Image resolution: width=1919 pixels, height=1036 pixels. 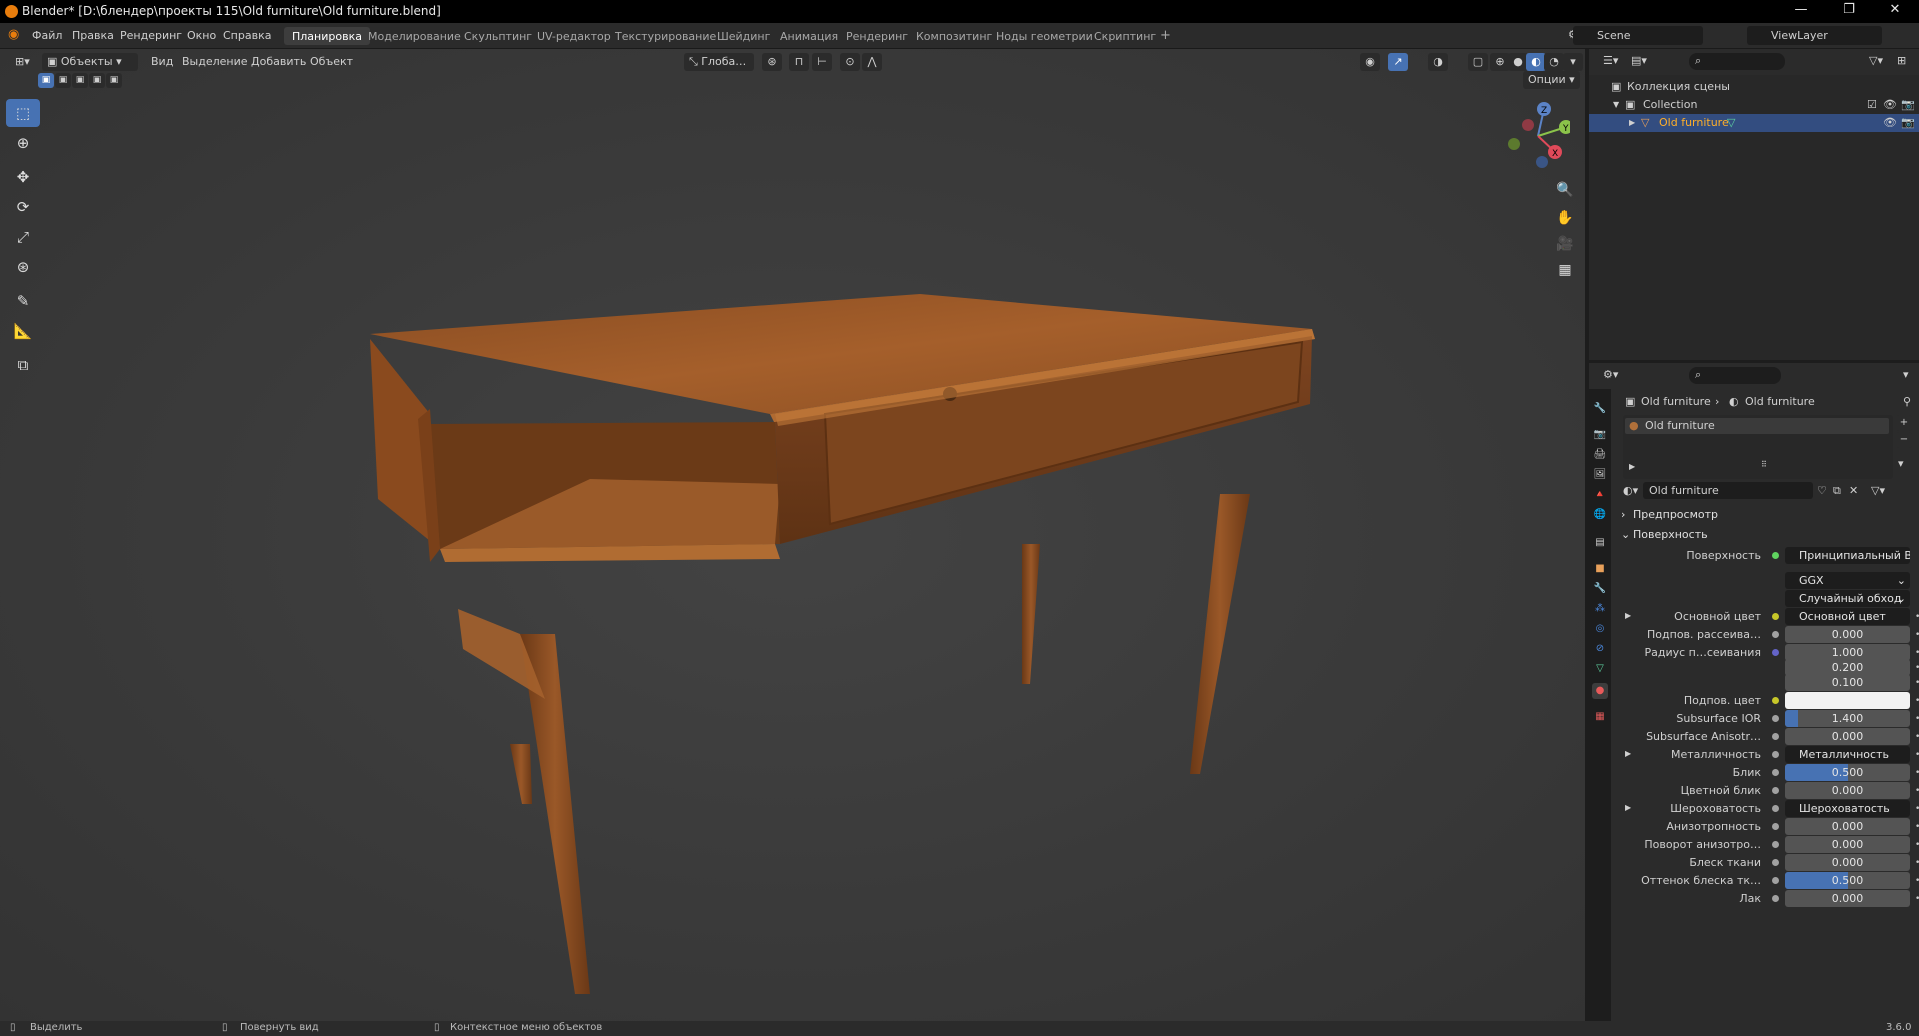 I want to click on properties-search-input: ⌕, so click(x=1735, y=375).